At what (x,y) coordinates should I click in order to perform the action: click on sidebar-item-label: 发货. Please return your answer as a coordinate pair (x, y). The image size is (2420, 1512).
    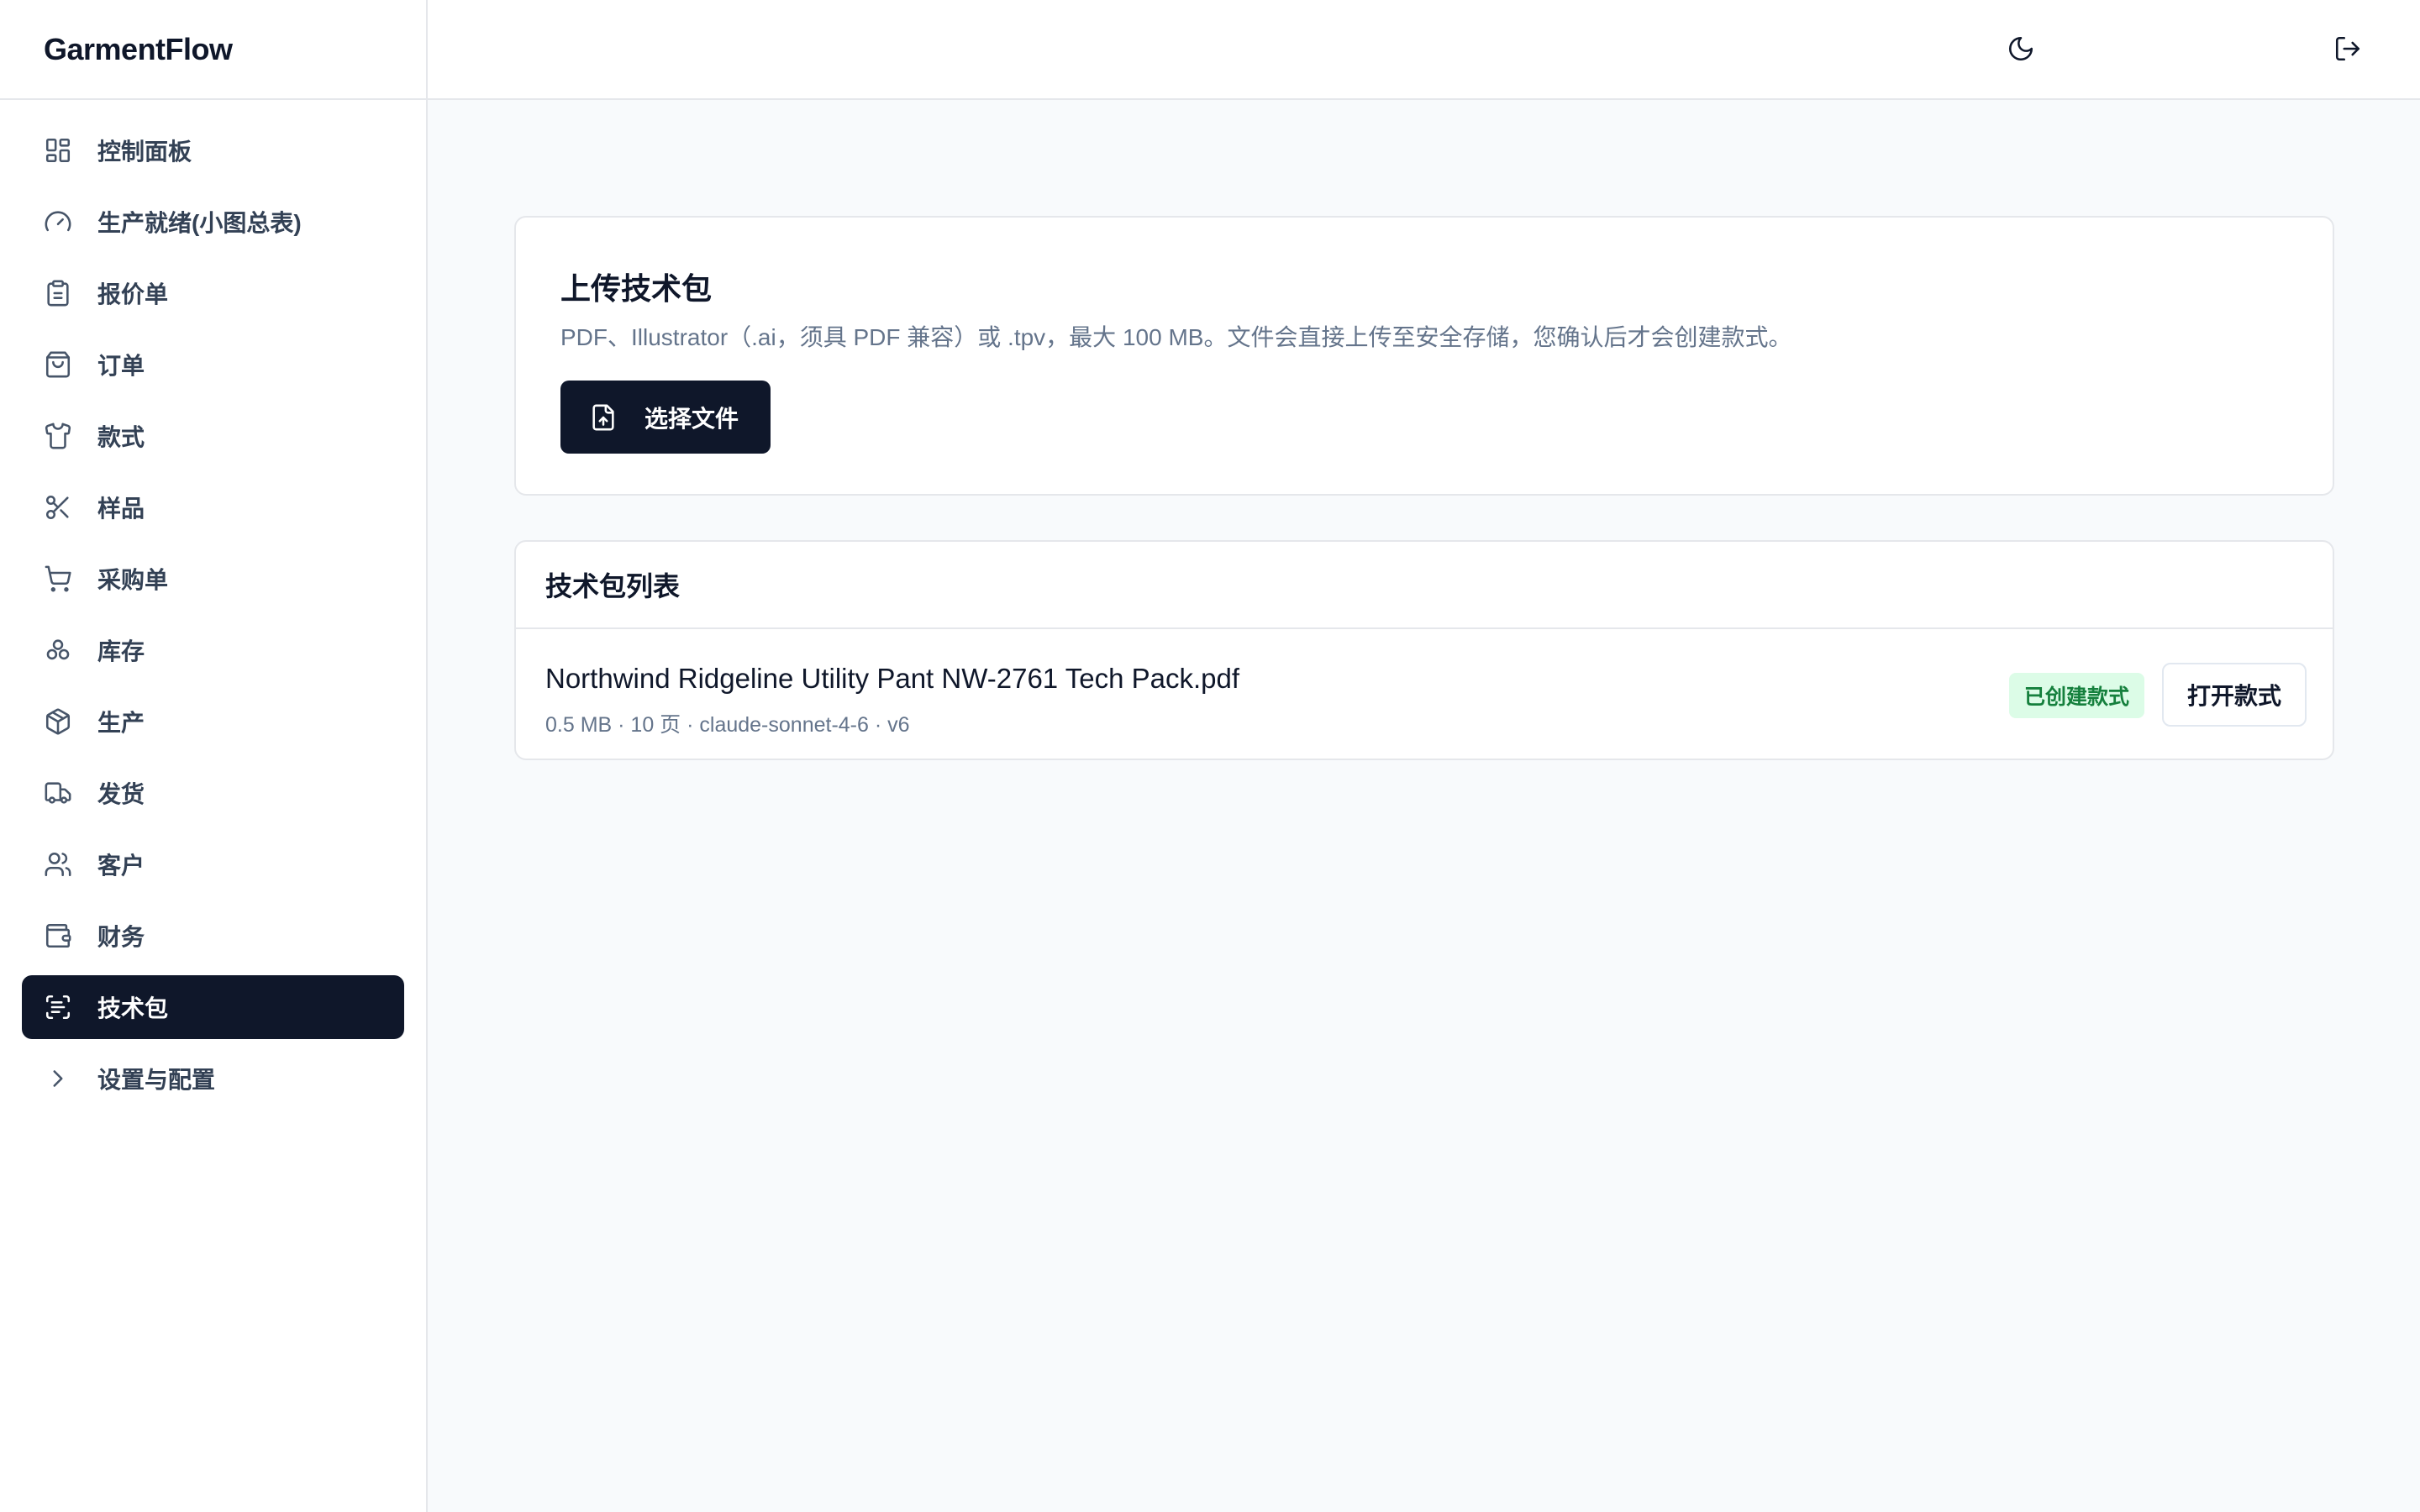
    Looking at the image, I should click on (121, 794).